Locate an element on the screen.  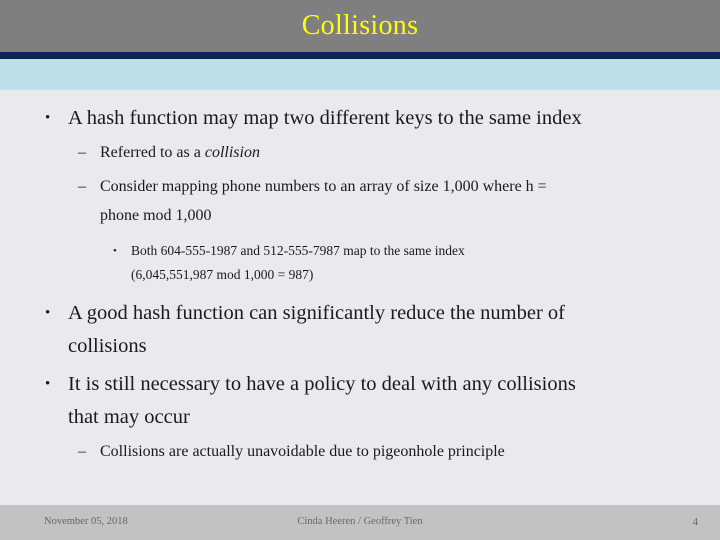
page-title: Collisions is located at coordinates (360, 25).